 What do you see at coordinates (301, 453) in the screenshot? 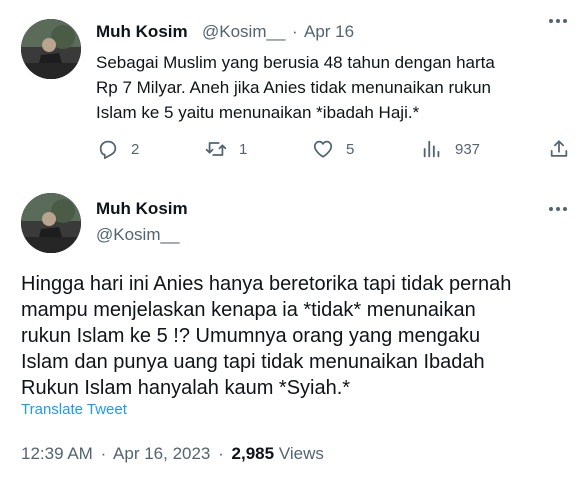
I see `views-label: Views` at bounding box center [301, 453].